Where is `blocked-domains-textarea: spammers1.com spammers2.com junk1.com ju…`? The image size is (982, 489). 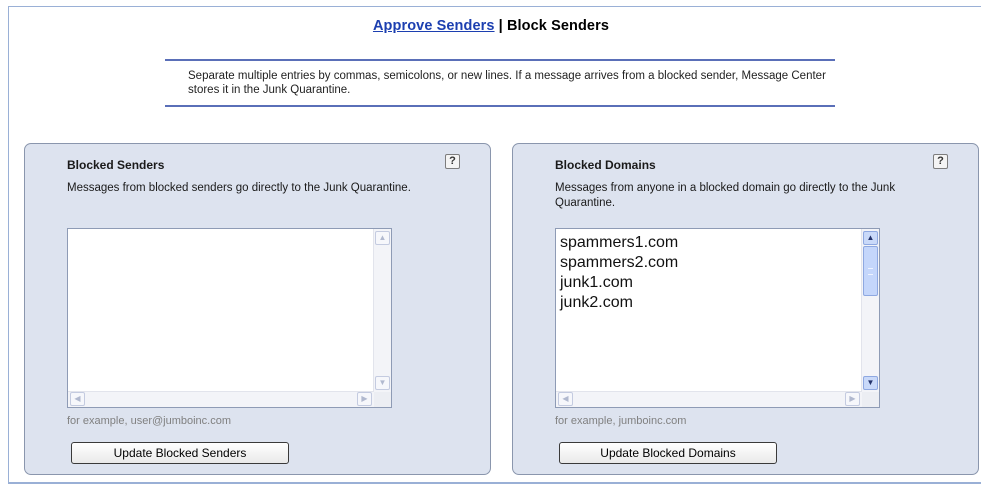 blocked-domains-textarea: spammers1.com spammers2.com junk1.com ju… is located at coordinates (717, 318).